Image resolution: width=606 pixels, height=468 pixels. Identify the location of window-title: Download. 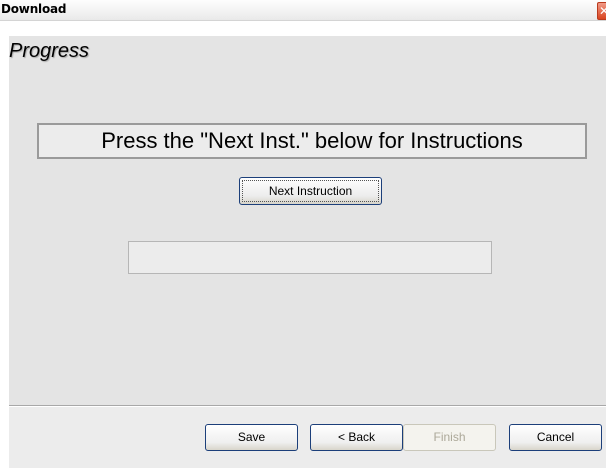
(34, 9).